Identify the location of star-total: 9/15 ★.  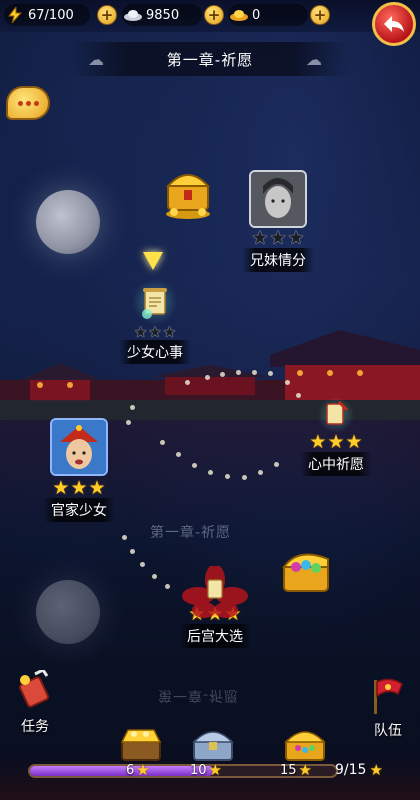
(359, 770).